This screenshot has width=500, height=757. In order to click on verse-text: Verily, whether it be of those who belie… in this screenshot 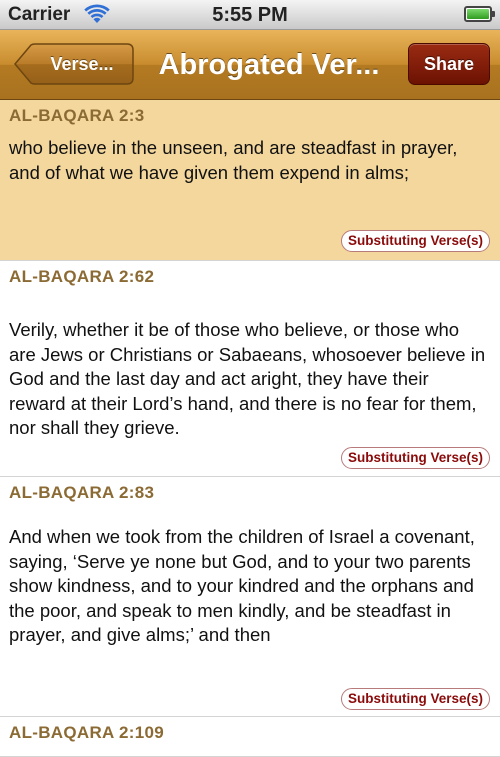, I will do `click(247, 378)`.